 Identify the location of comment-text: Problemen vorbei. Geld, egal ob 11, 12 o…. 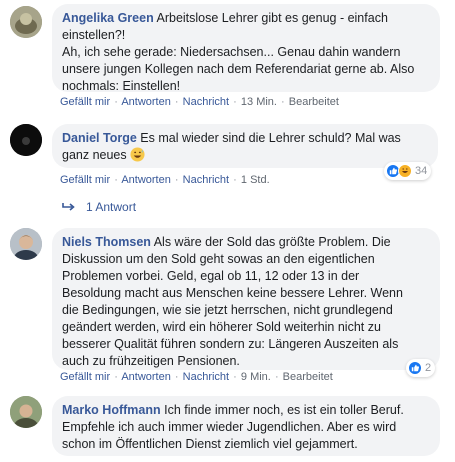
(211, 276).